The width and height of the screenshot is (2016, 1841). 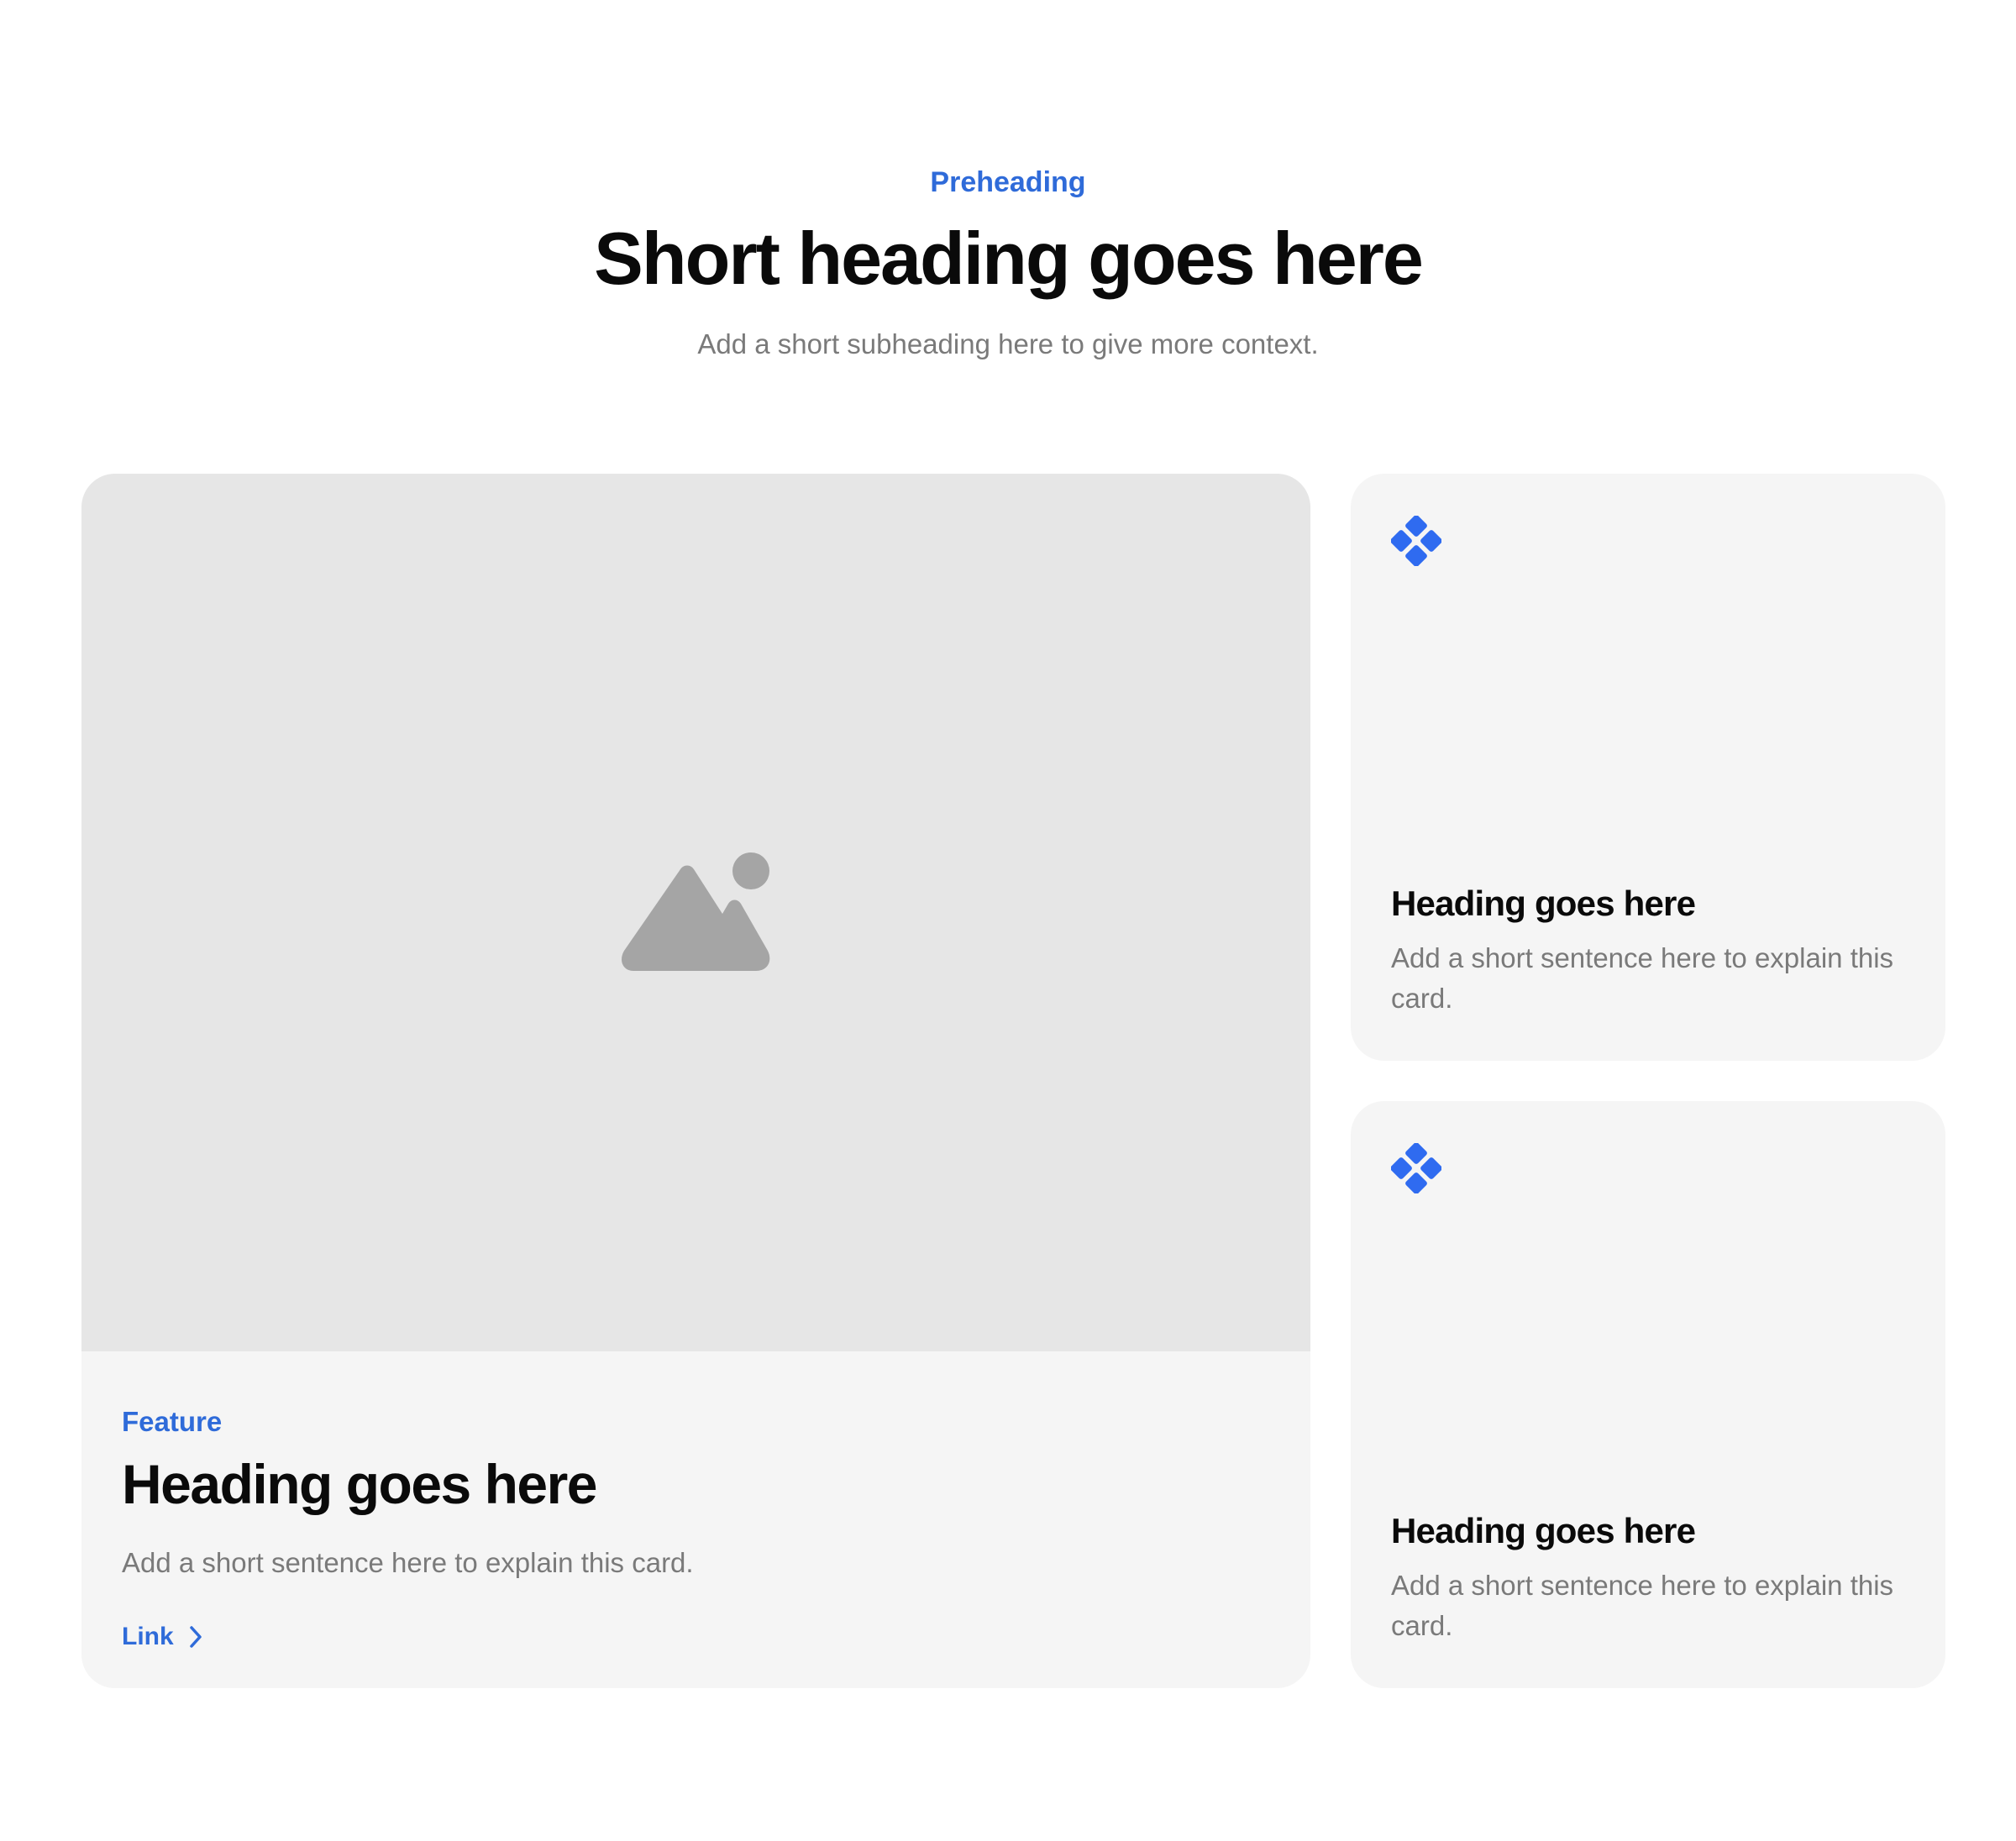 I want to click on image-placeholder-icon, so click(x=696, y=911).